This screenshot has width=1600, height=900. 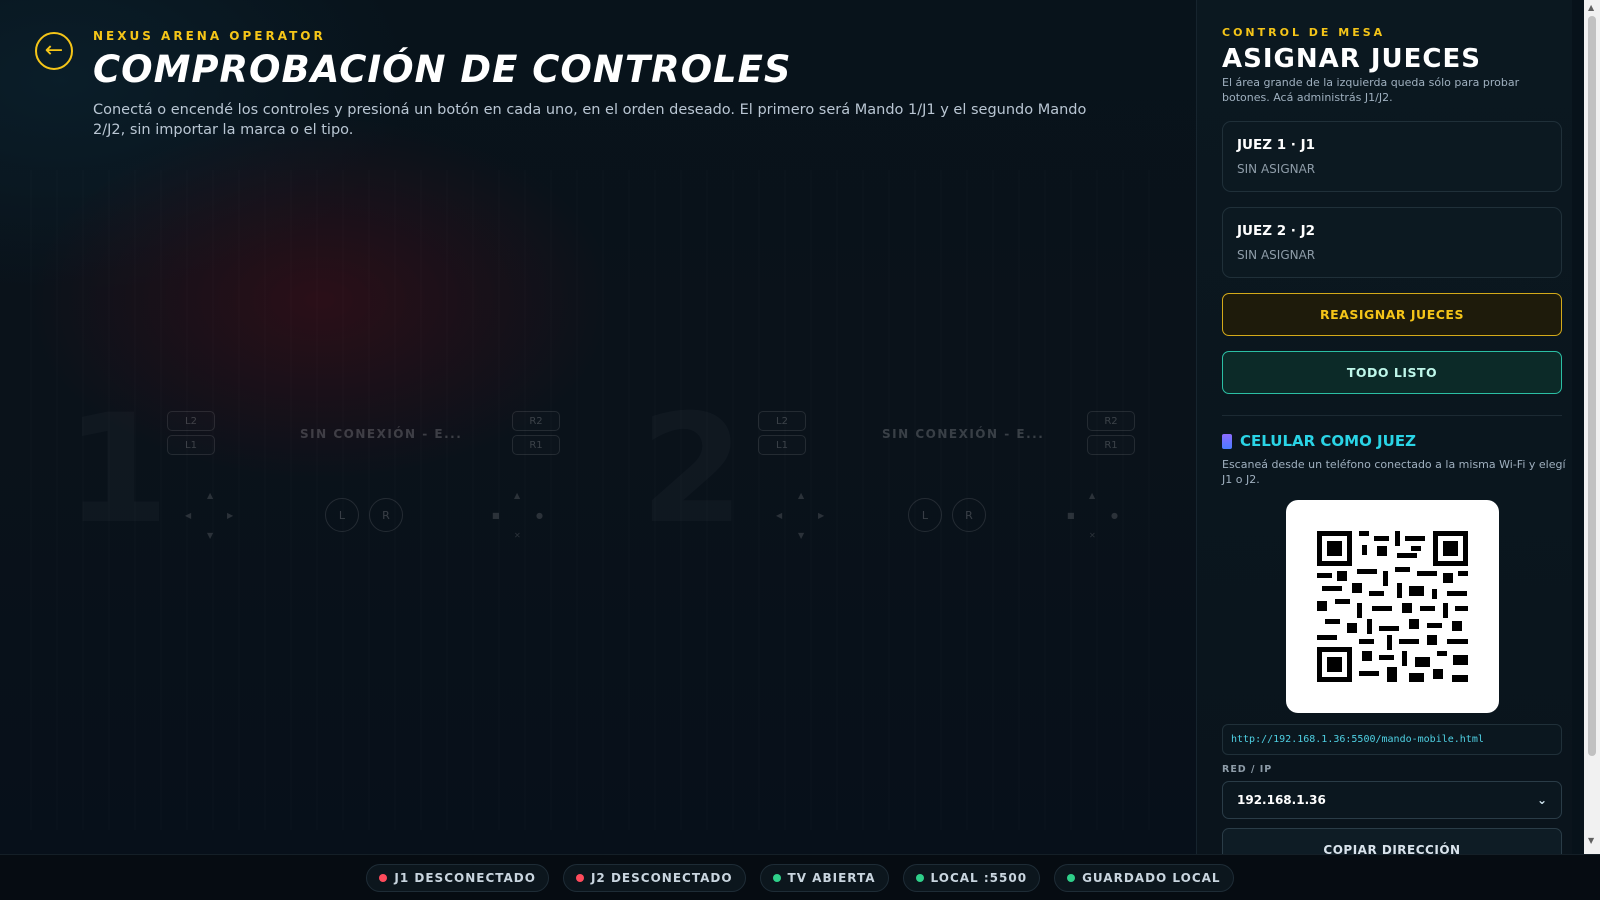 I want to click on judge-name: JUEZ 1 · J1, so click(x=1276, y=145).